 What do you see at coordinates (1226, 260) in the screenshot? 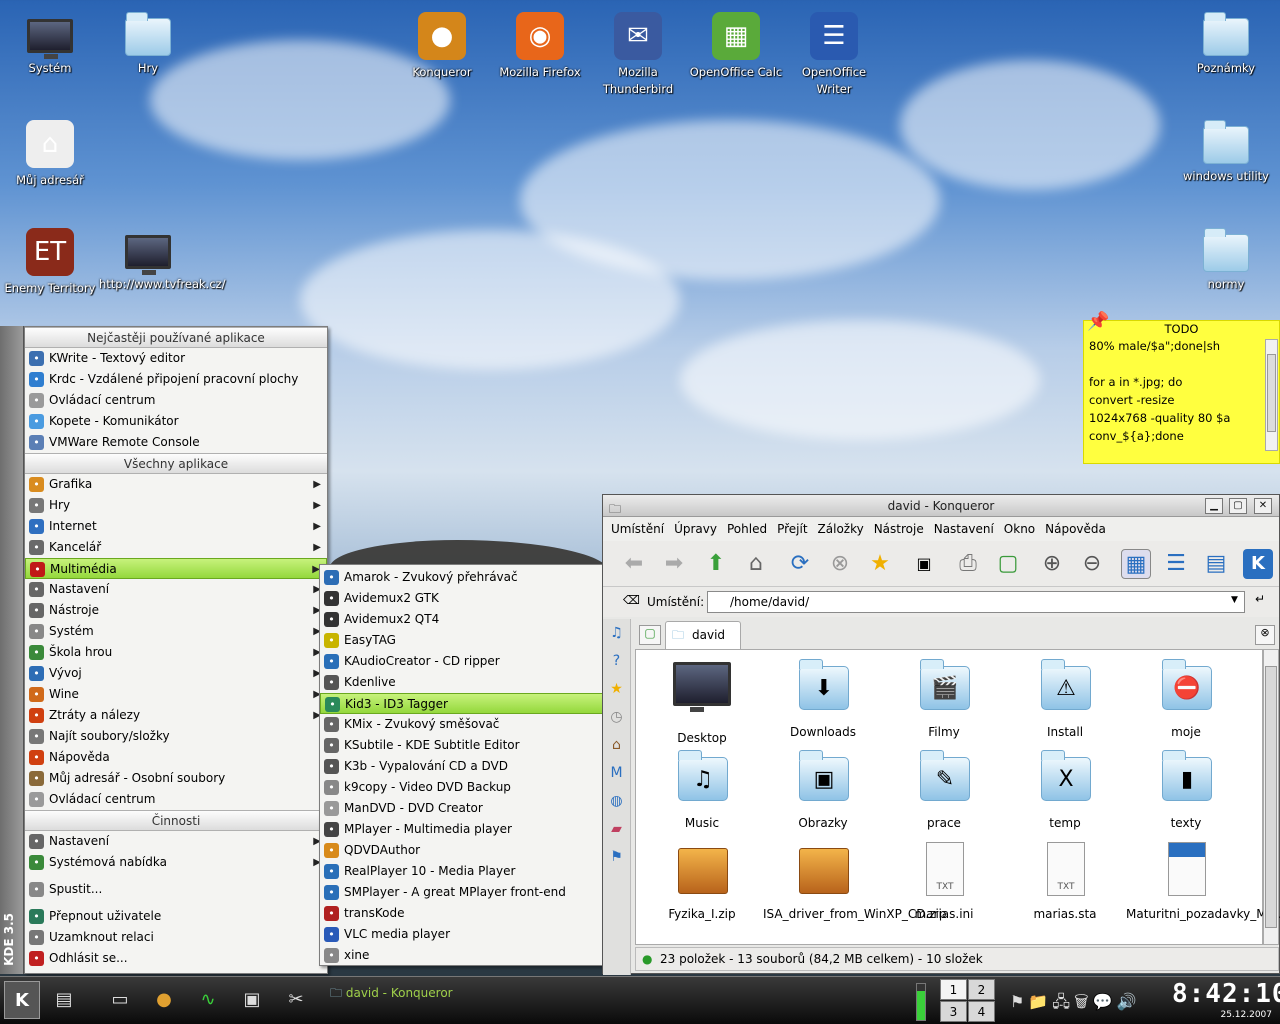
I see `desktop-icon-item: normy` at bounding box center [1226, 260].